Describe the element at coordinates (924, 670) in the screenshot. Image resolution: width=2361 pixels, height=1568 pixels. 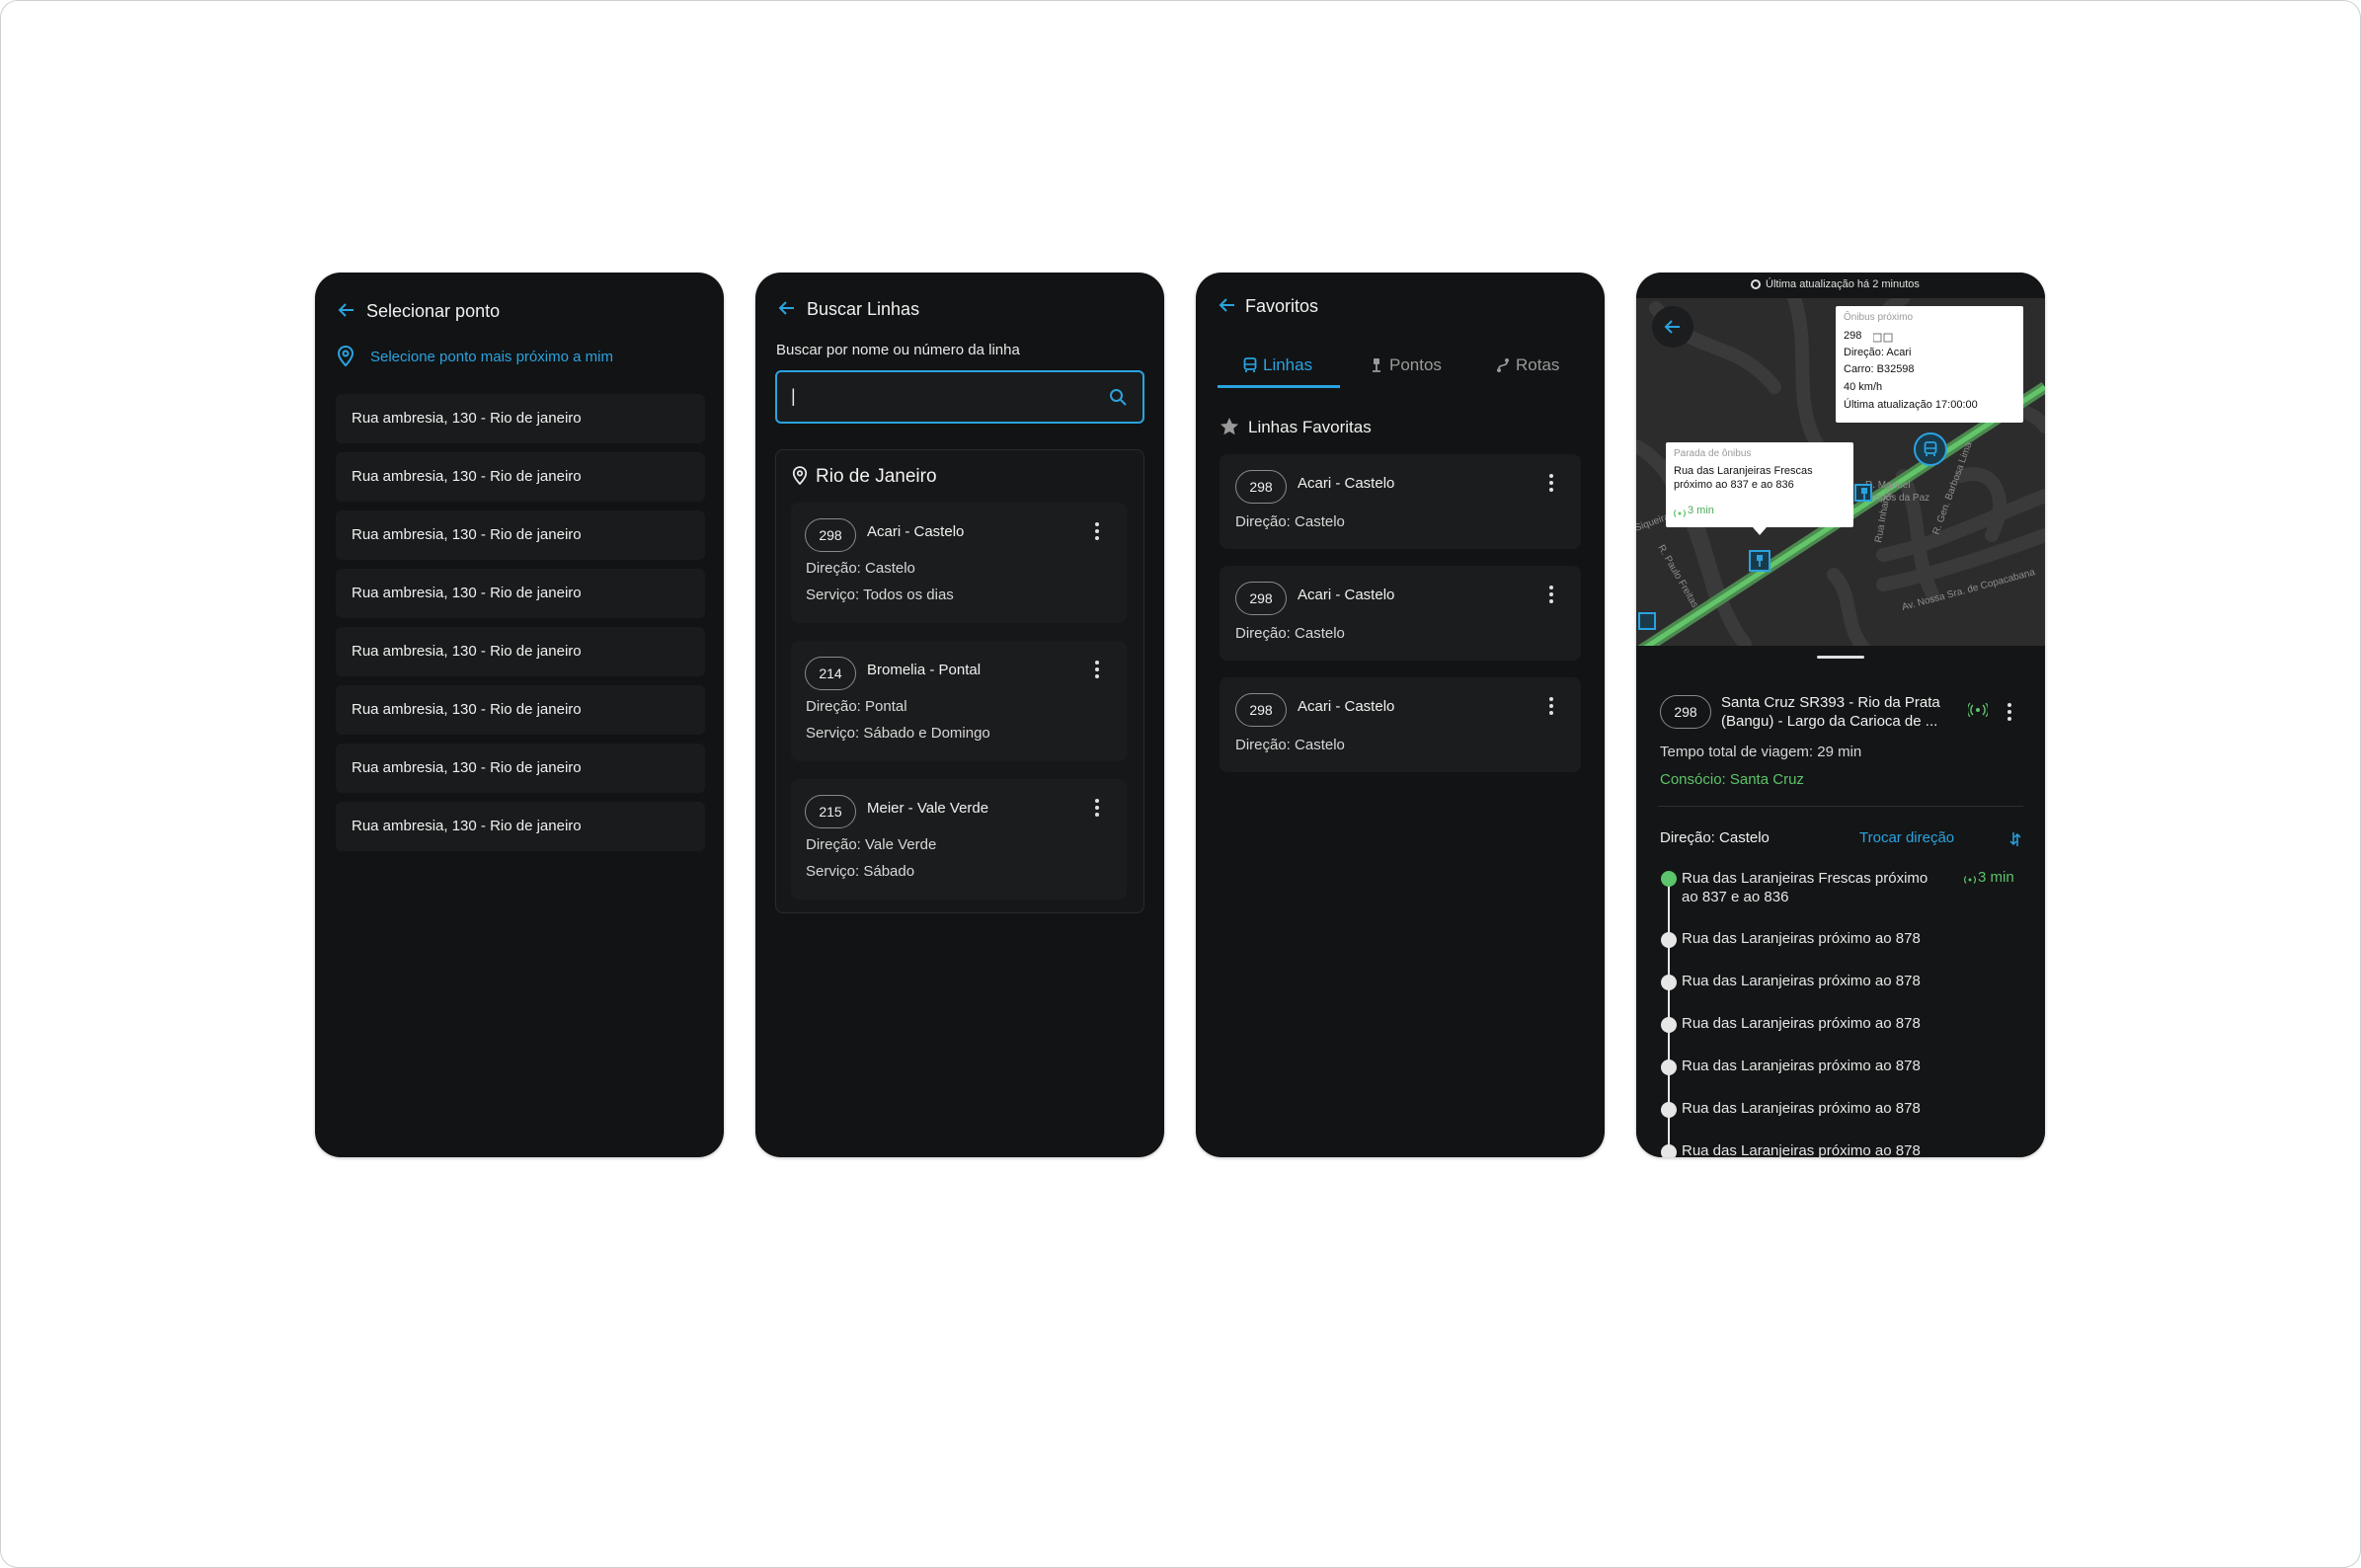
I see `line-name: Bromelia - Pontal` at that location.